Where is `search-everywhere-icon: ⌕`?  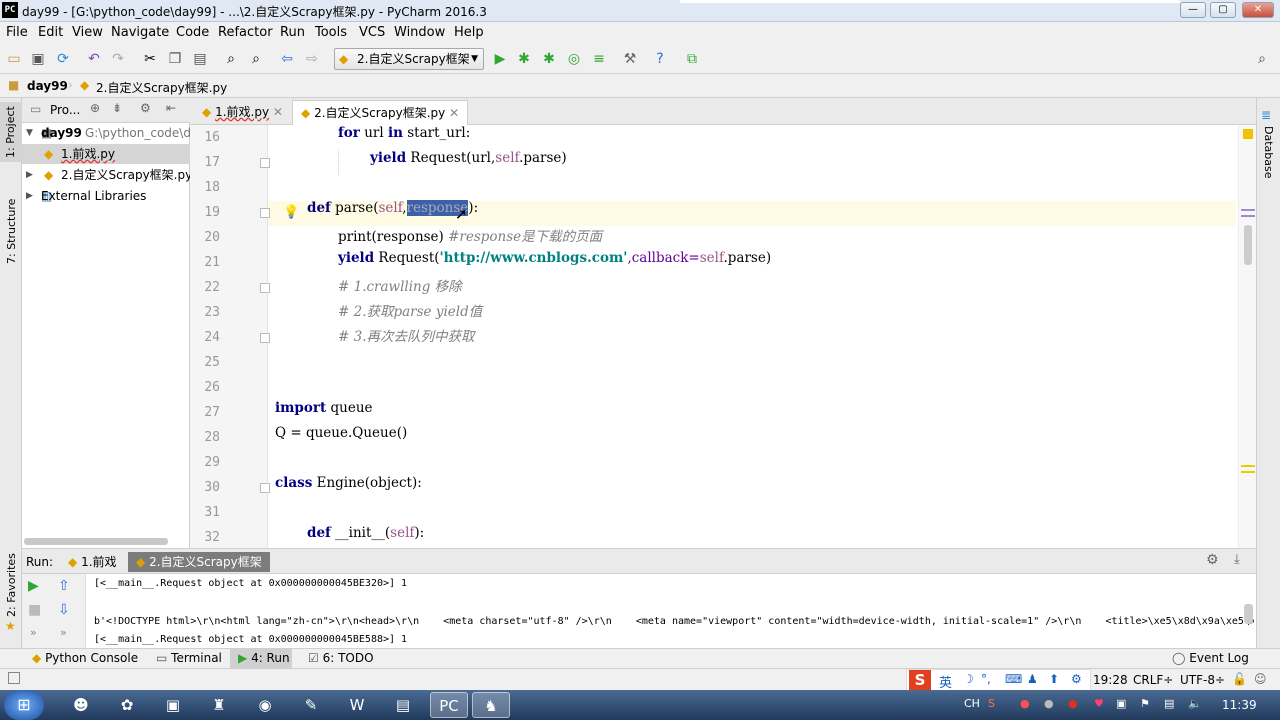
search-everywhere-icon: ⌕ is located at coordinates (1262, 59).